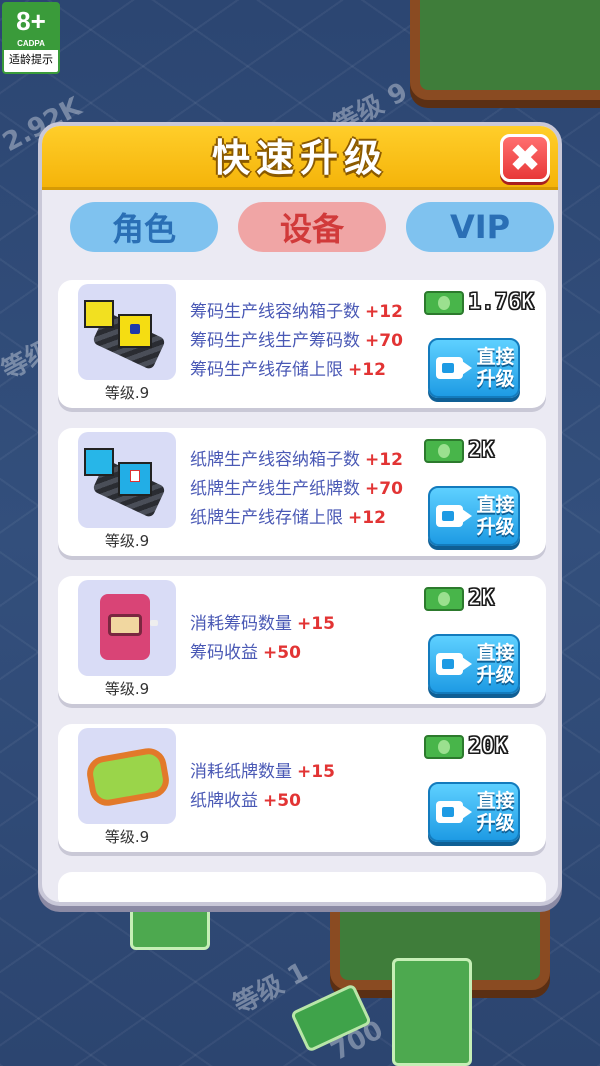 Image resolution: width=600 pixels, height=1066 pixels. Describe the element at coordinates (501, 303) in the screenshot. I see `price-value: 1.76K` at that location.